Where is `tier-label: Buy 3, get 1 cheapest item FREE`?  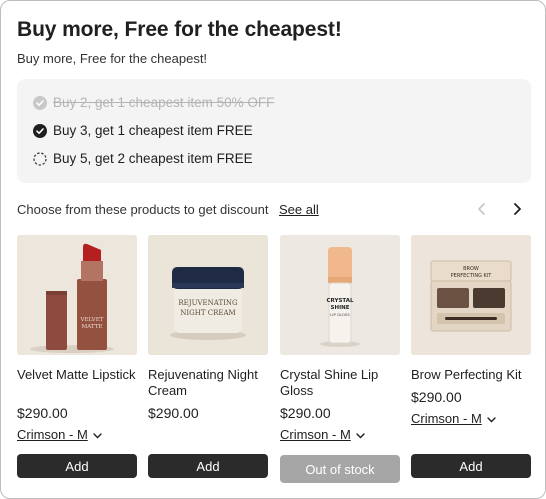 tier-label: Buy 3, get 1 cheapest item FREE is located at coordinates (153, 130).